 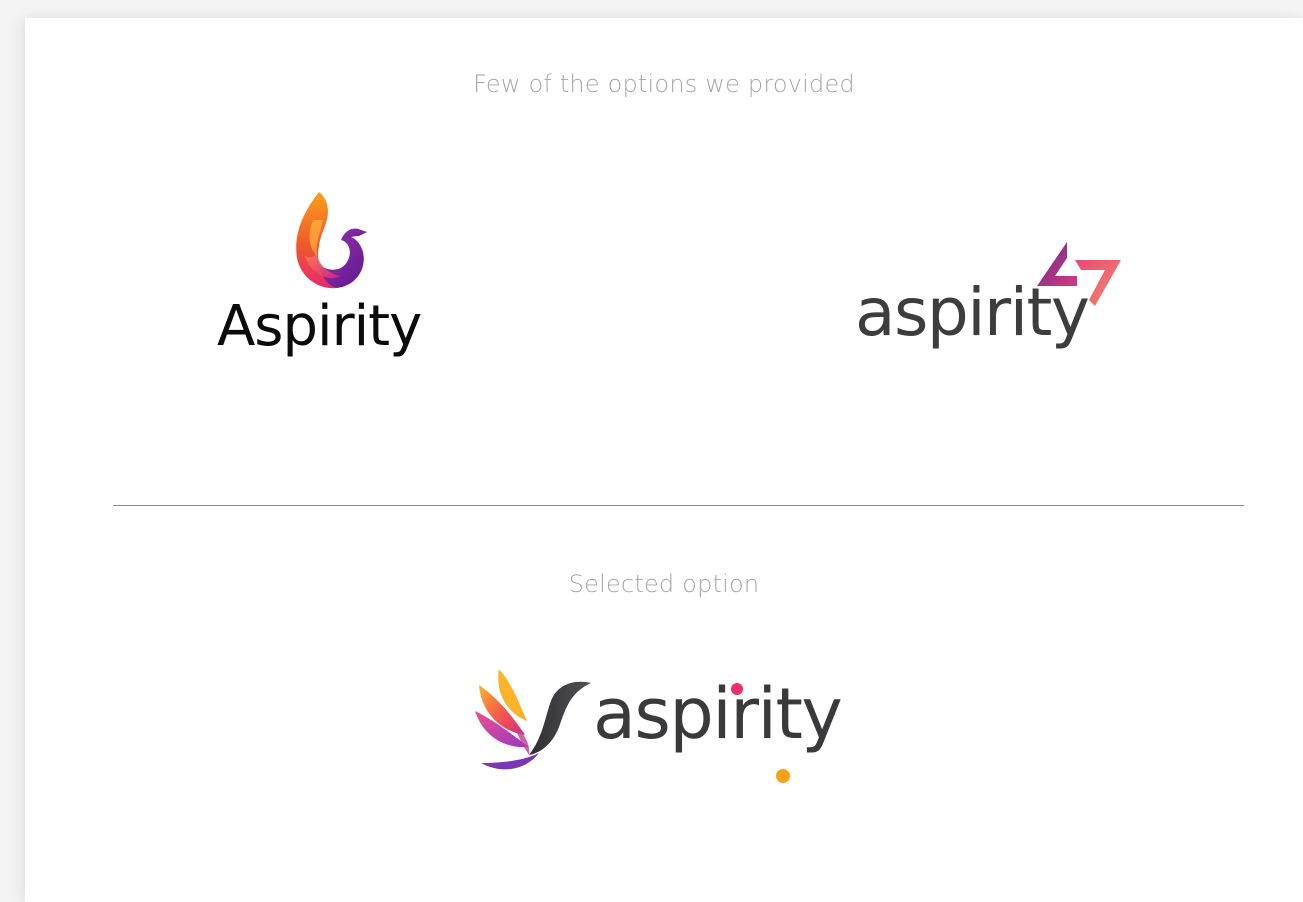 I want to click on logo-wordmark-2: aspirity, so click(x=972, y=312).